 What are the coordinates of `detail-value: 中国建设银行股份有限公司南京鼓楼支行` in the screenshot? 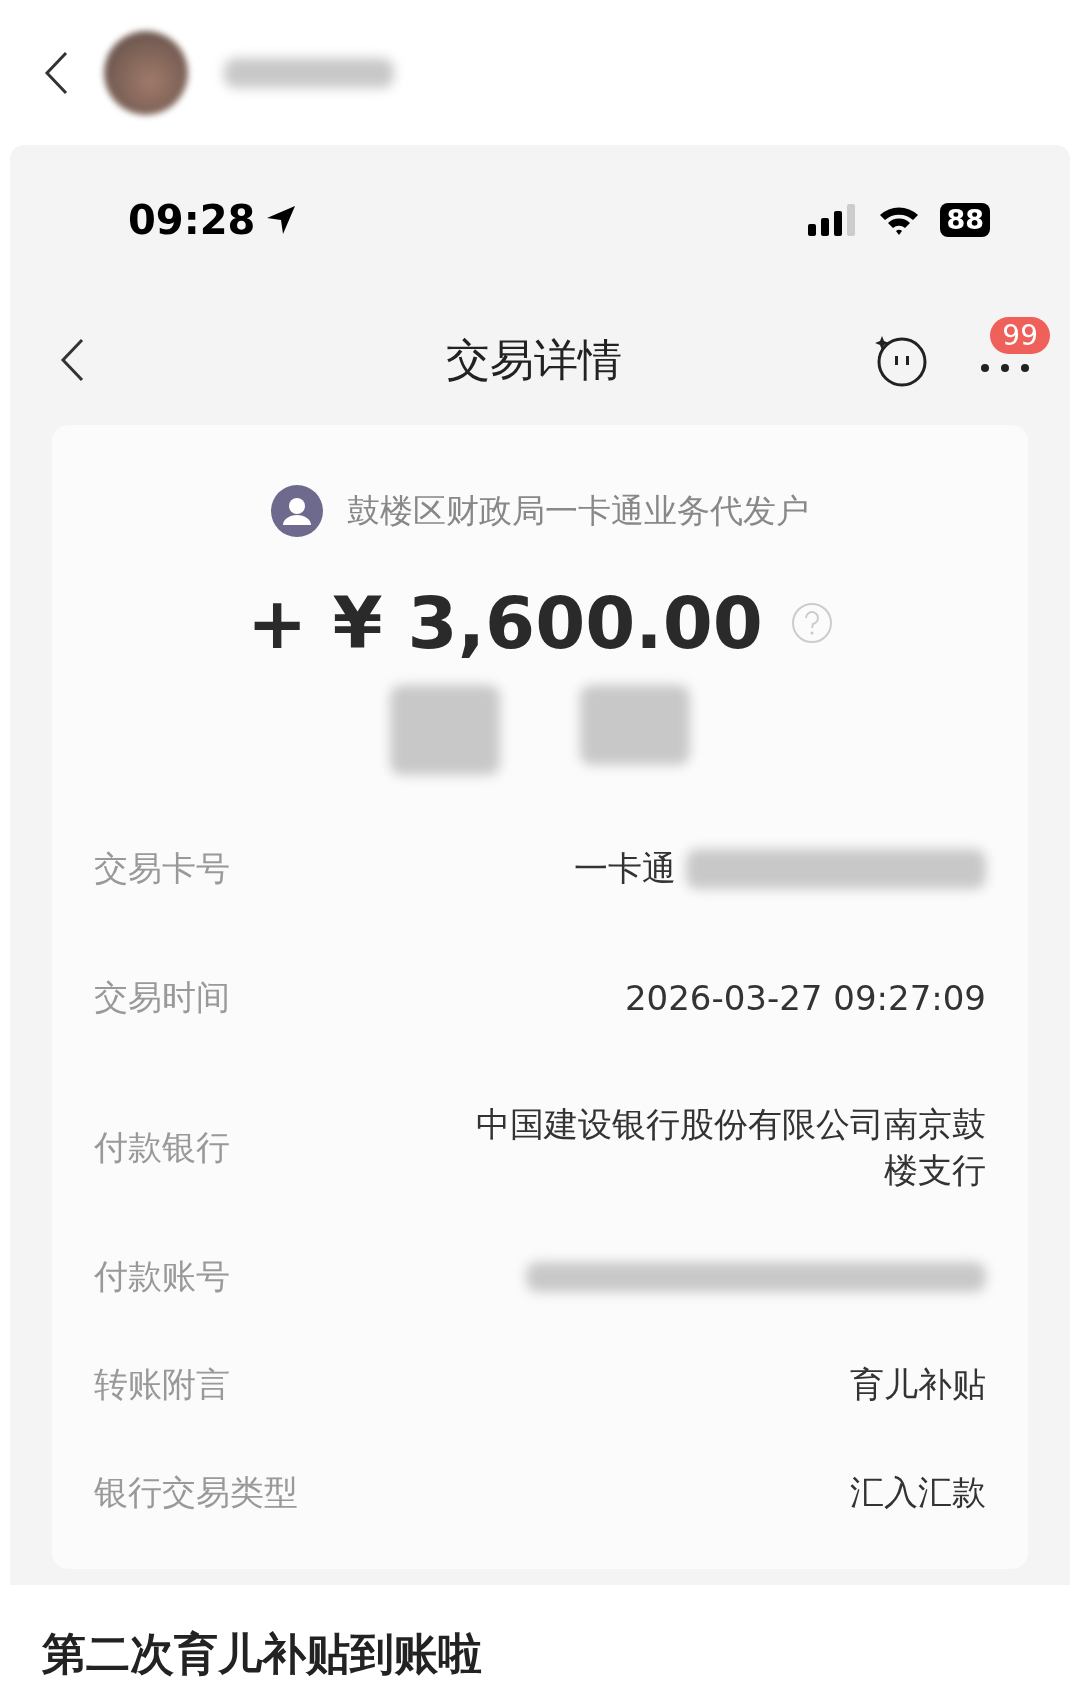 It's located at (730, 1147).